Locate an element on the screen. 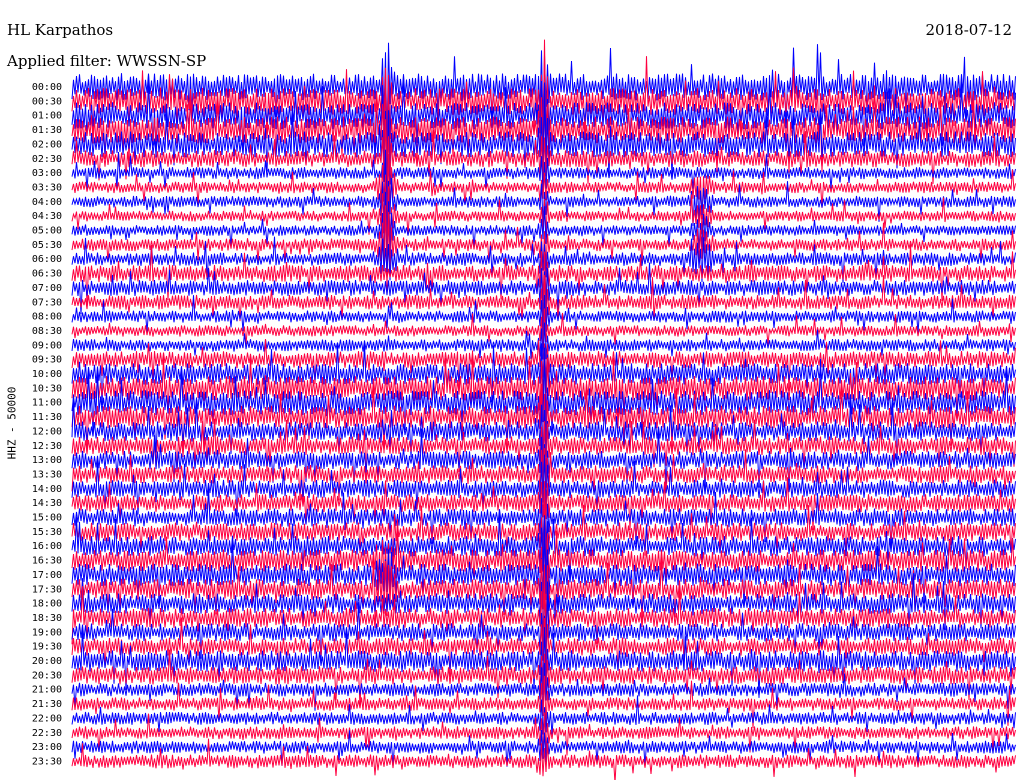 The height and width of the screenshot is (780, 1024). hour-label: 02:00 is located at coordinates (47, 144).